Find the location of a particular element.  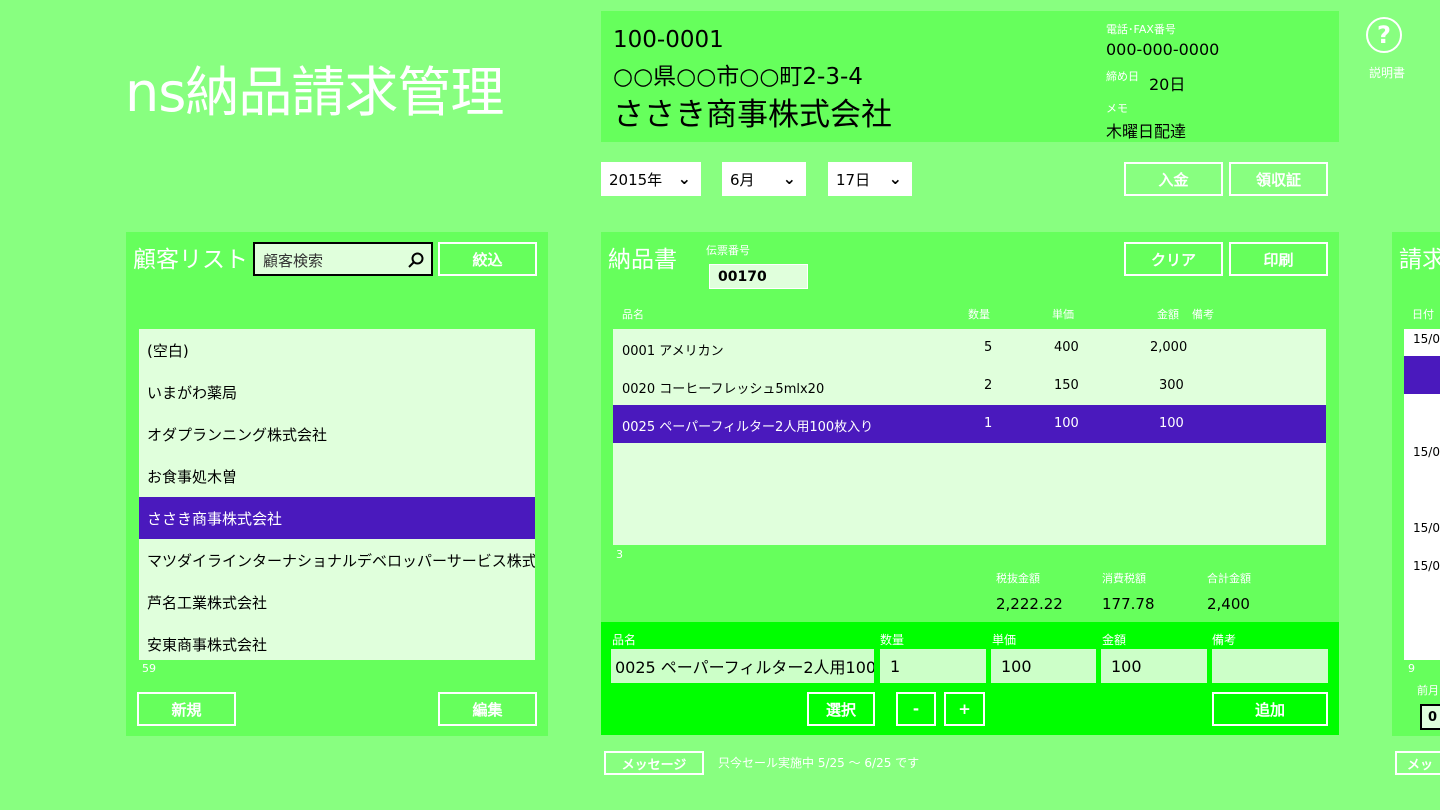

search-icon is located at coordinates (416, 260).